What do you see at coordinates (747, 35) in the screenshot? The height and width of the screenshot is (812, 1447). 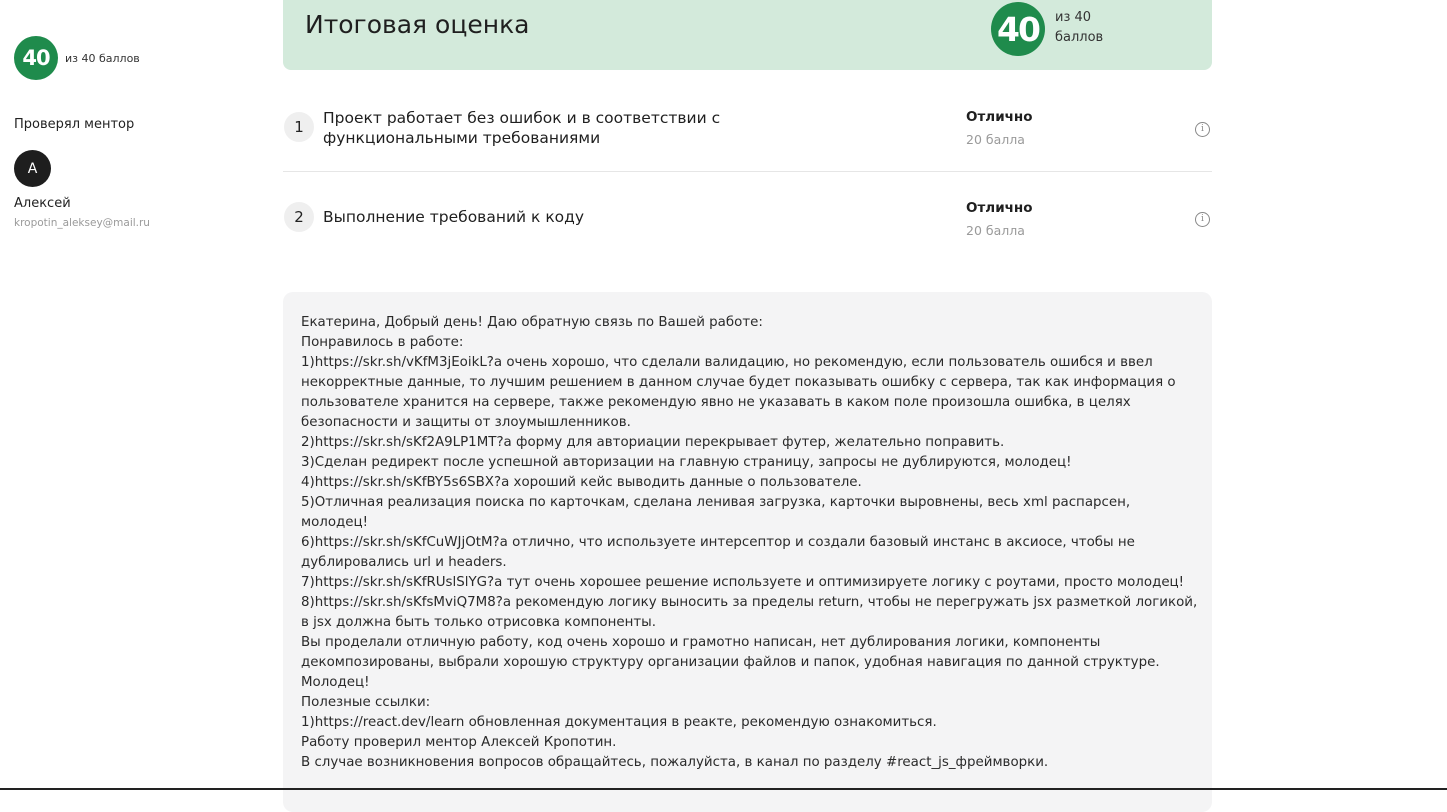 I see `total-score-card: Итоговая оценка 40 из 40 баллов` at bounding box center [747, 35].